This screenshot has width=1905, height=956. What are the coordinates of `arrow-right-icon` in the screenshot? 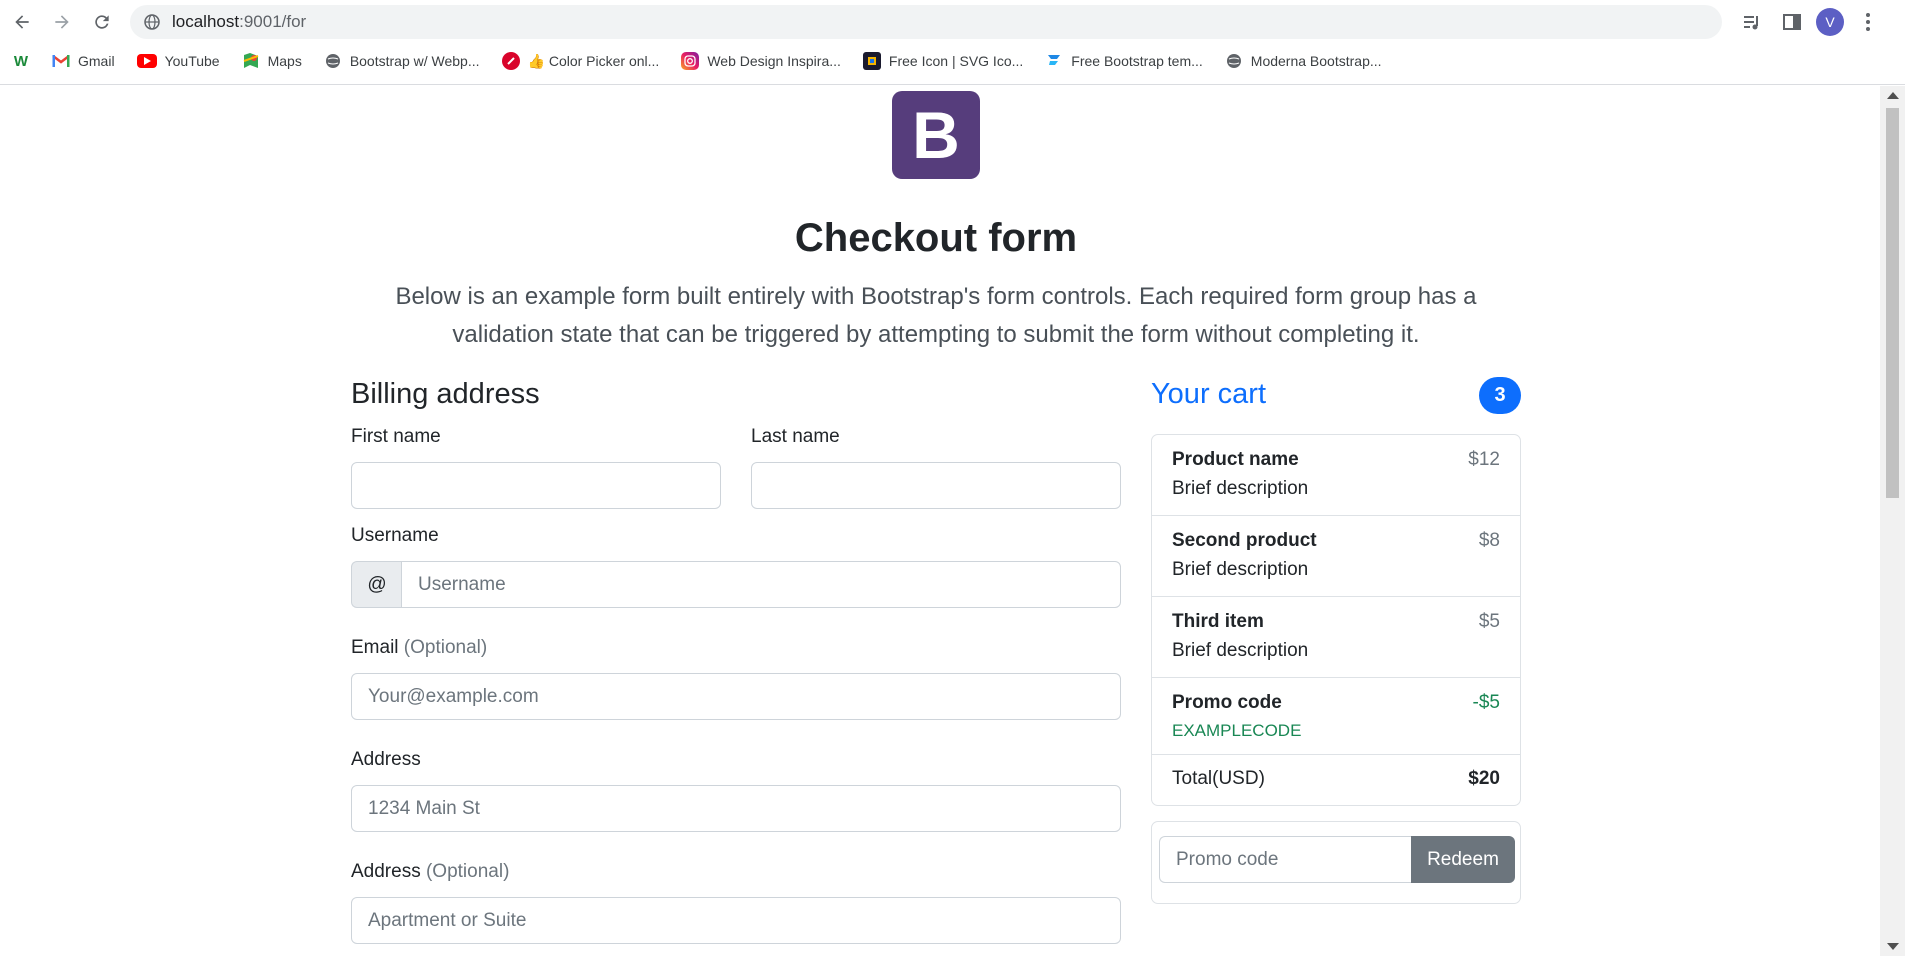 It's located at (62, 22).